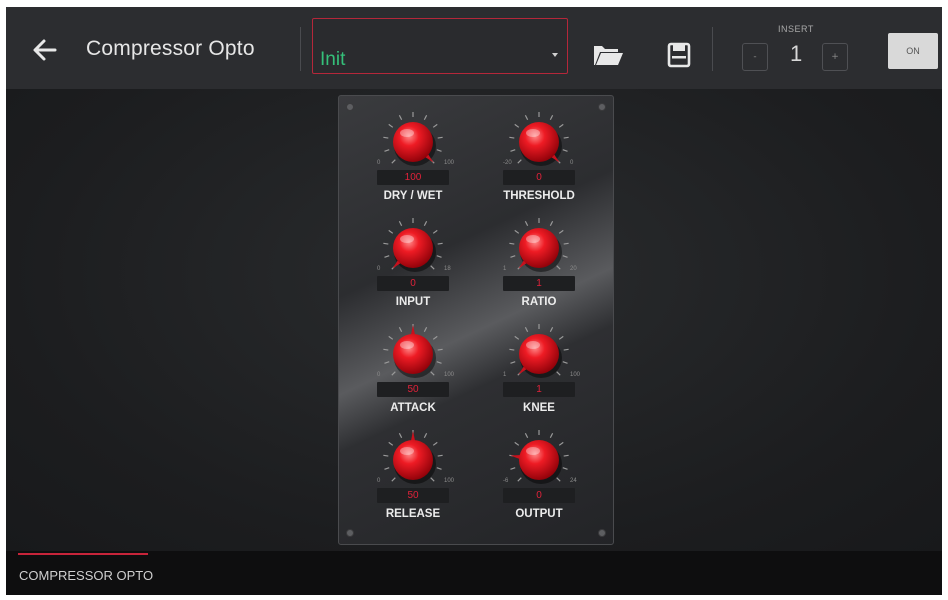 This screenshot has width=948, height=600. I want to click on insert-value: 1, so click(796, 53).